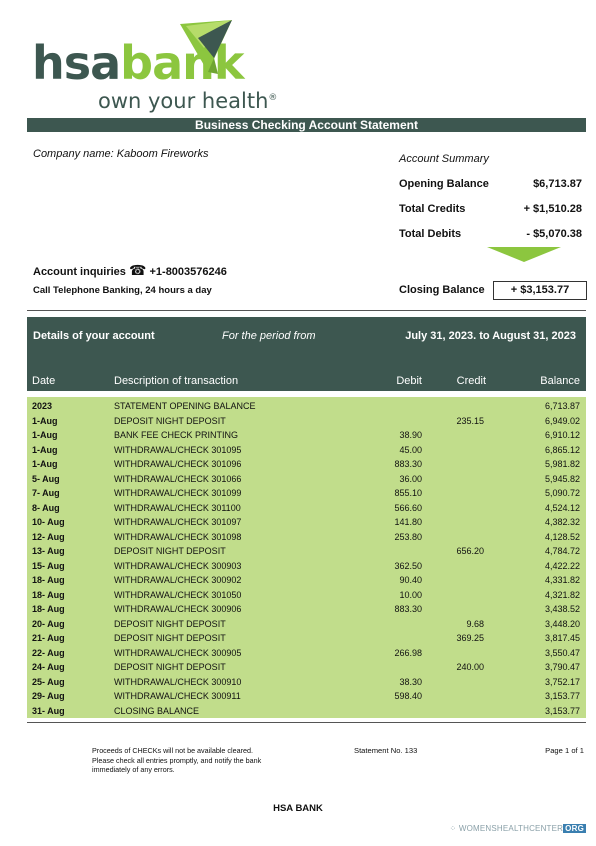  I want to click on watermark-dots-icon: ⁘, so click(453, 828).